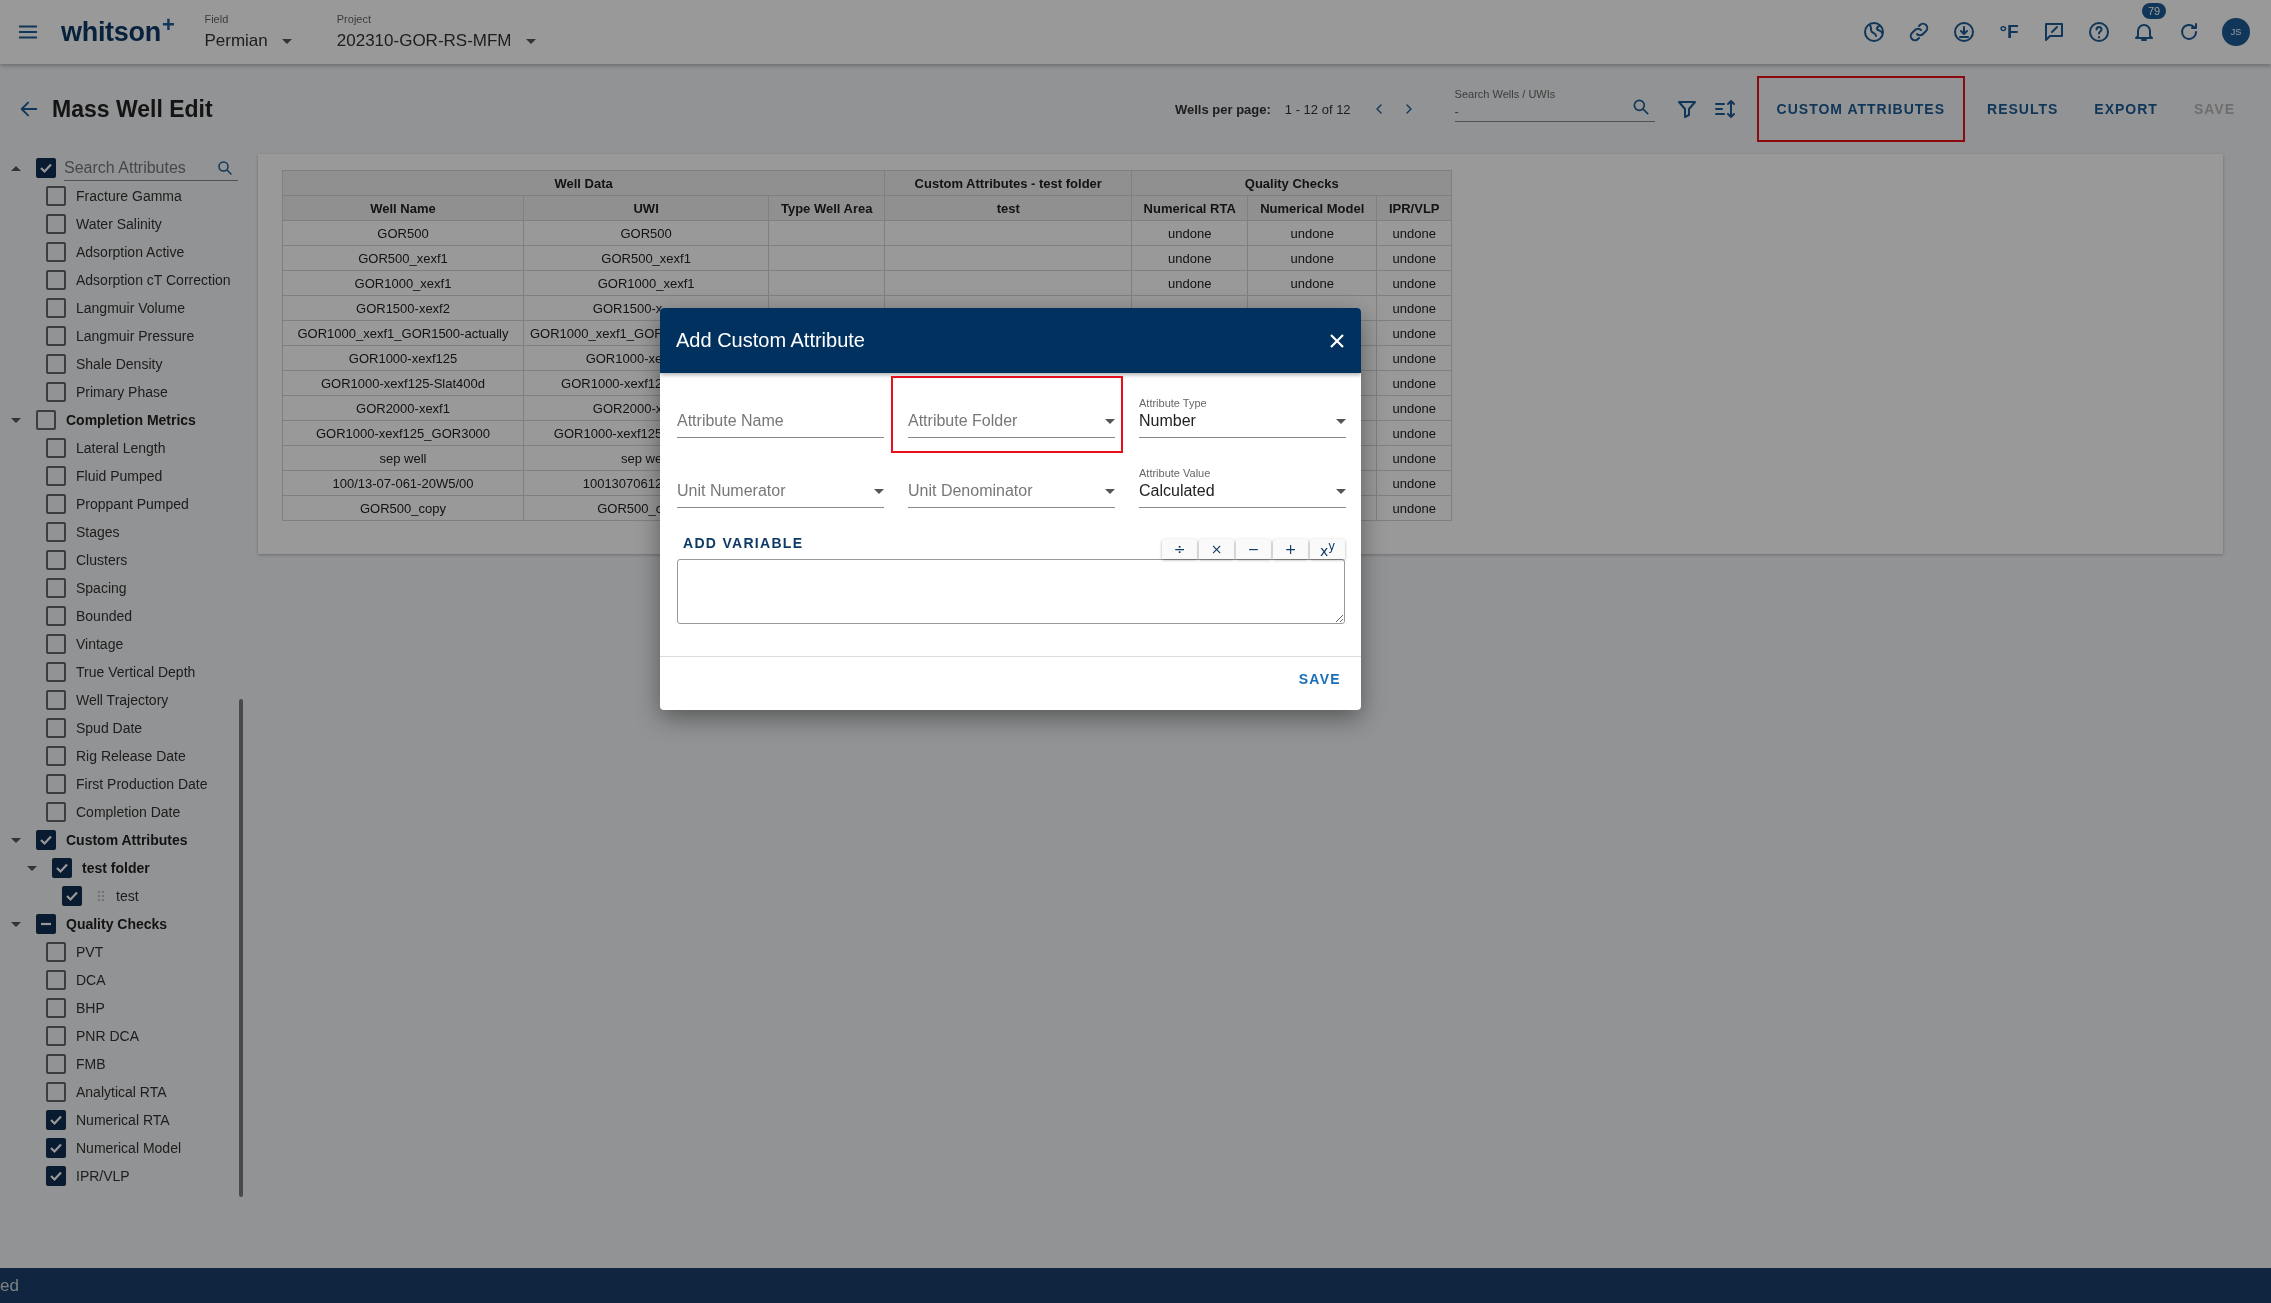 This screenshot has height=1303, width=2271. What do you see at coordinates (1874, 32) in the screenshot?
I see `globe-icon` at bounding box center [1874, 32].